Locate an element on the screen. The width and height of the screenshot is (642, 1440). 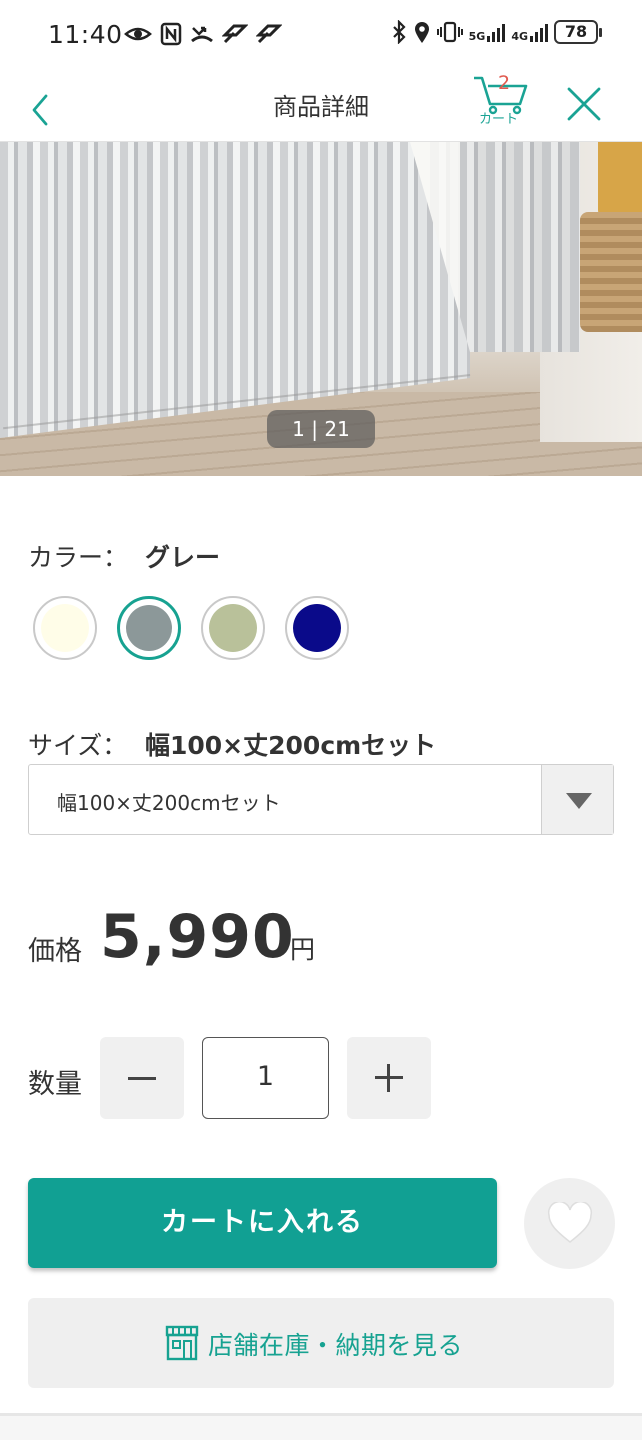
signal-icon: 4G is located at coordinates (529, 32).